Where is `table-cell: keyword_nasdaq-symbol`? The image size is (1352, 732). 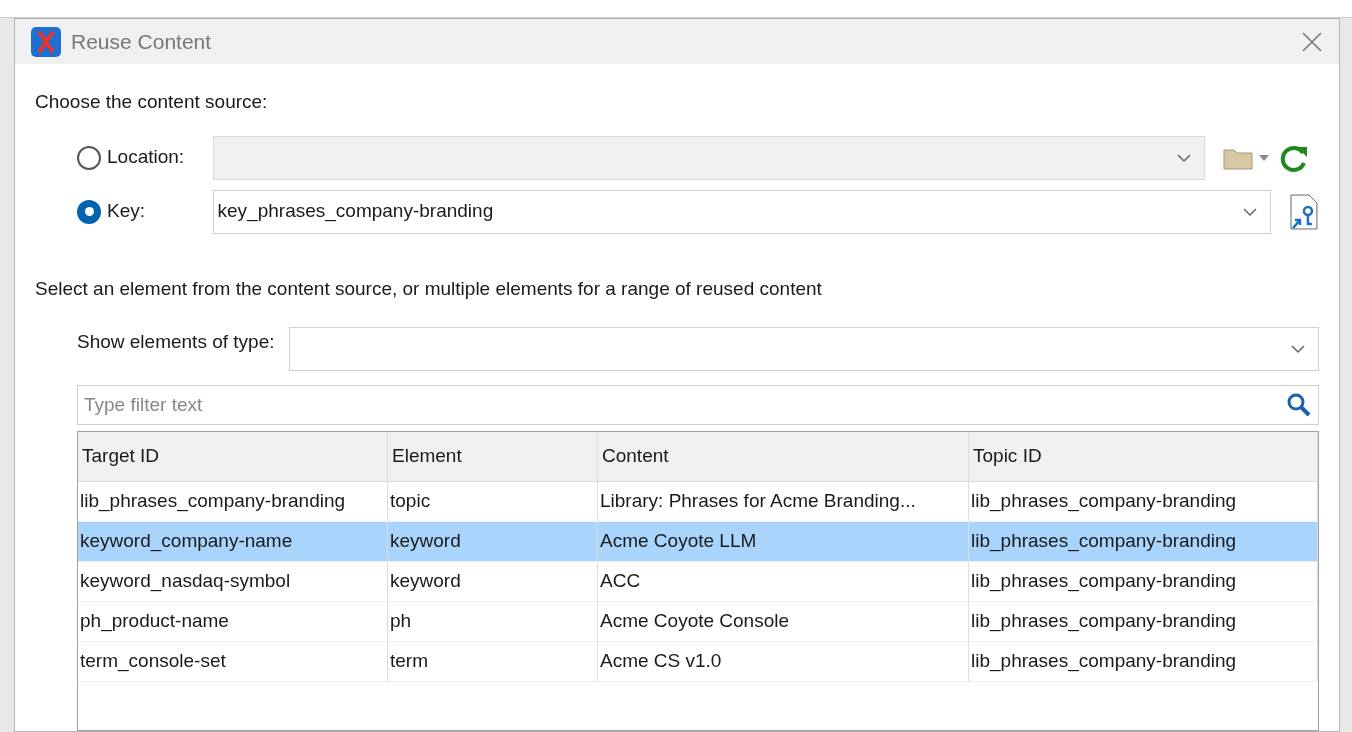
table-cell: keyword_nasdaq-symbol is located at coordinates (233, 581).